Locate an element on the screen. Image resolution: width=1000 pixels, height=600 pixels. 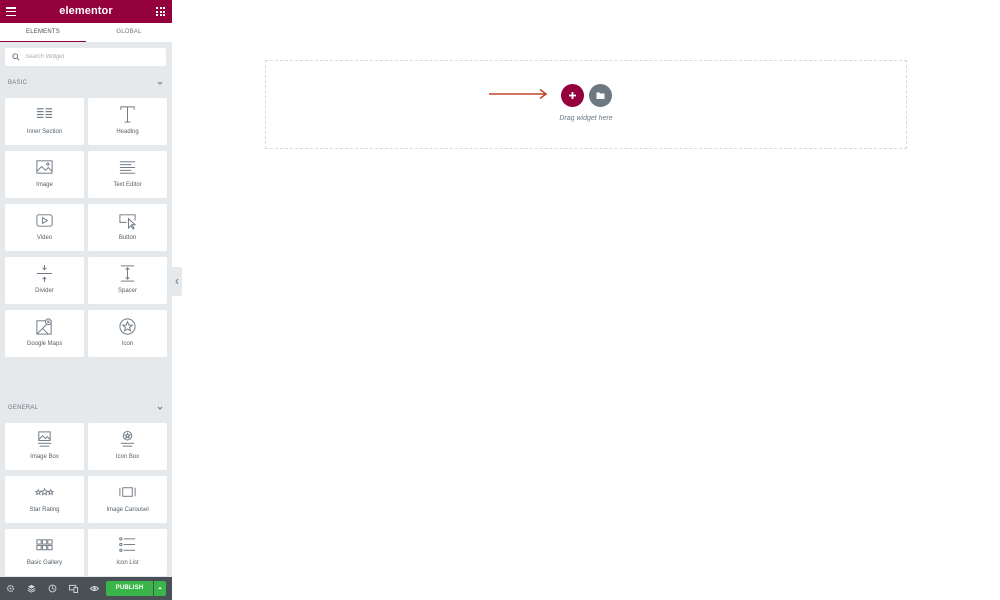
divider-icon is located at coordinates (44, 273).